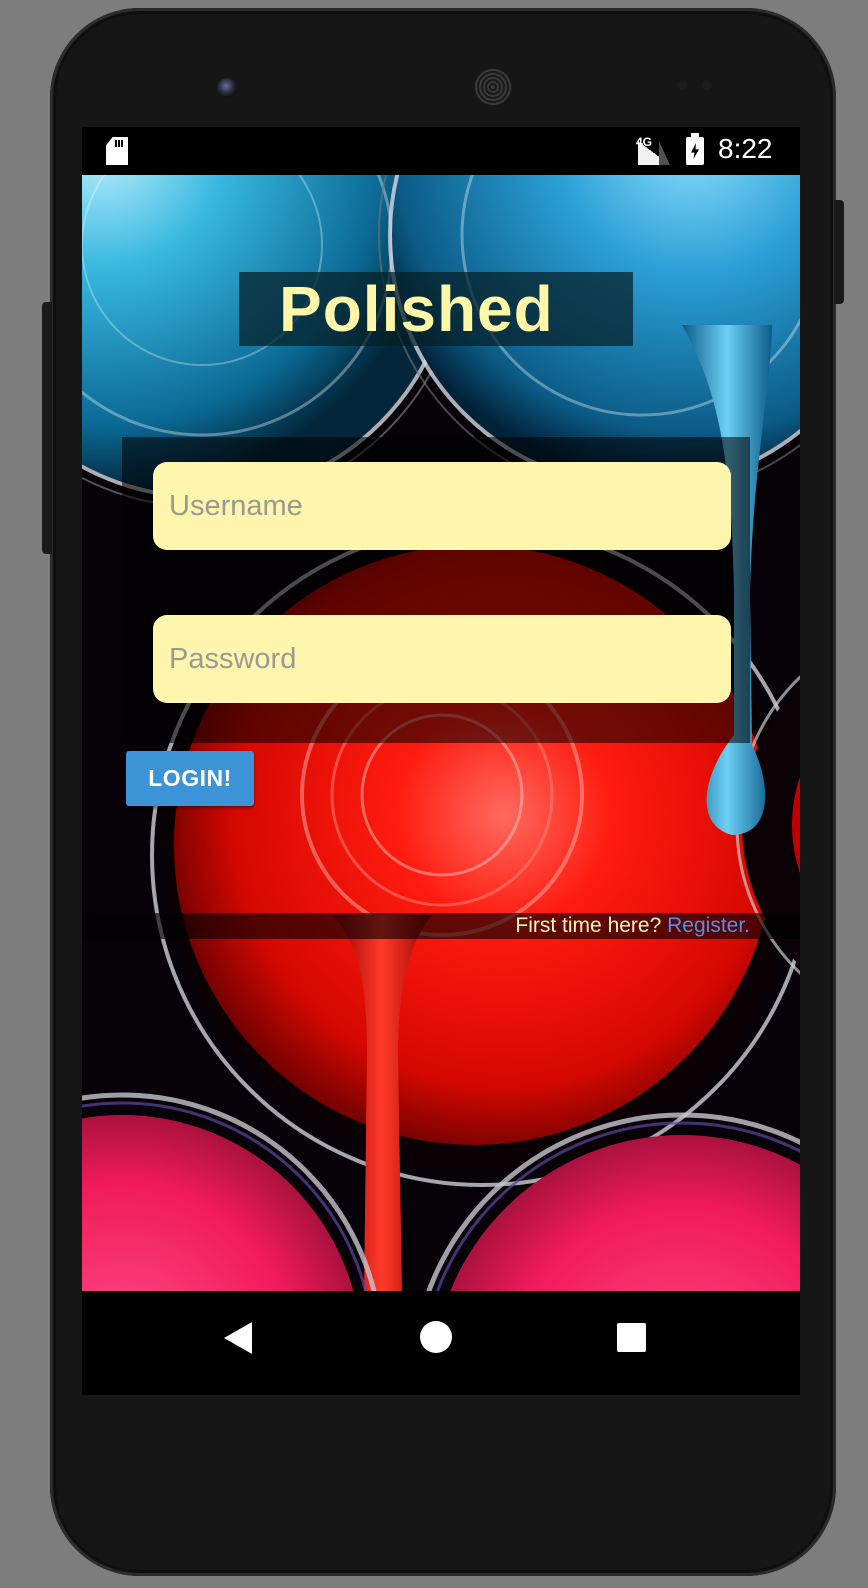 Image resolution: width=868 pixels, height=1588 pixels. I want to click on back-icon, so click(238, 1338).